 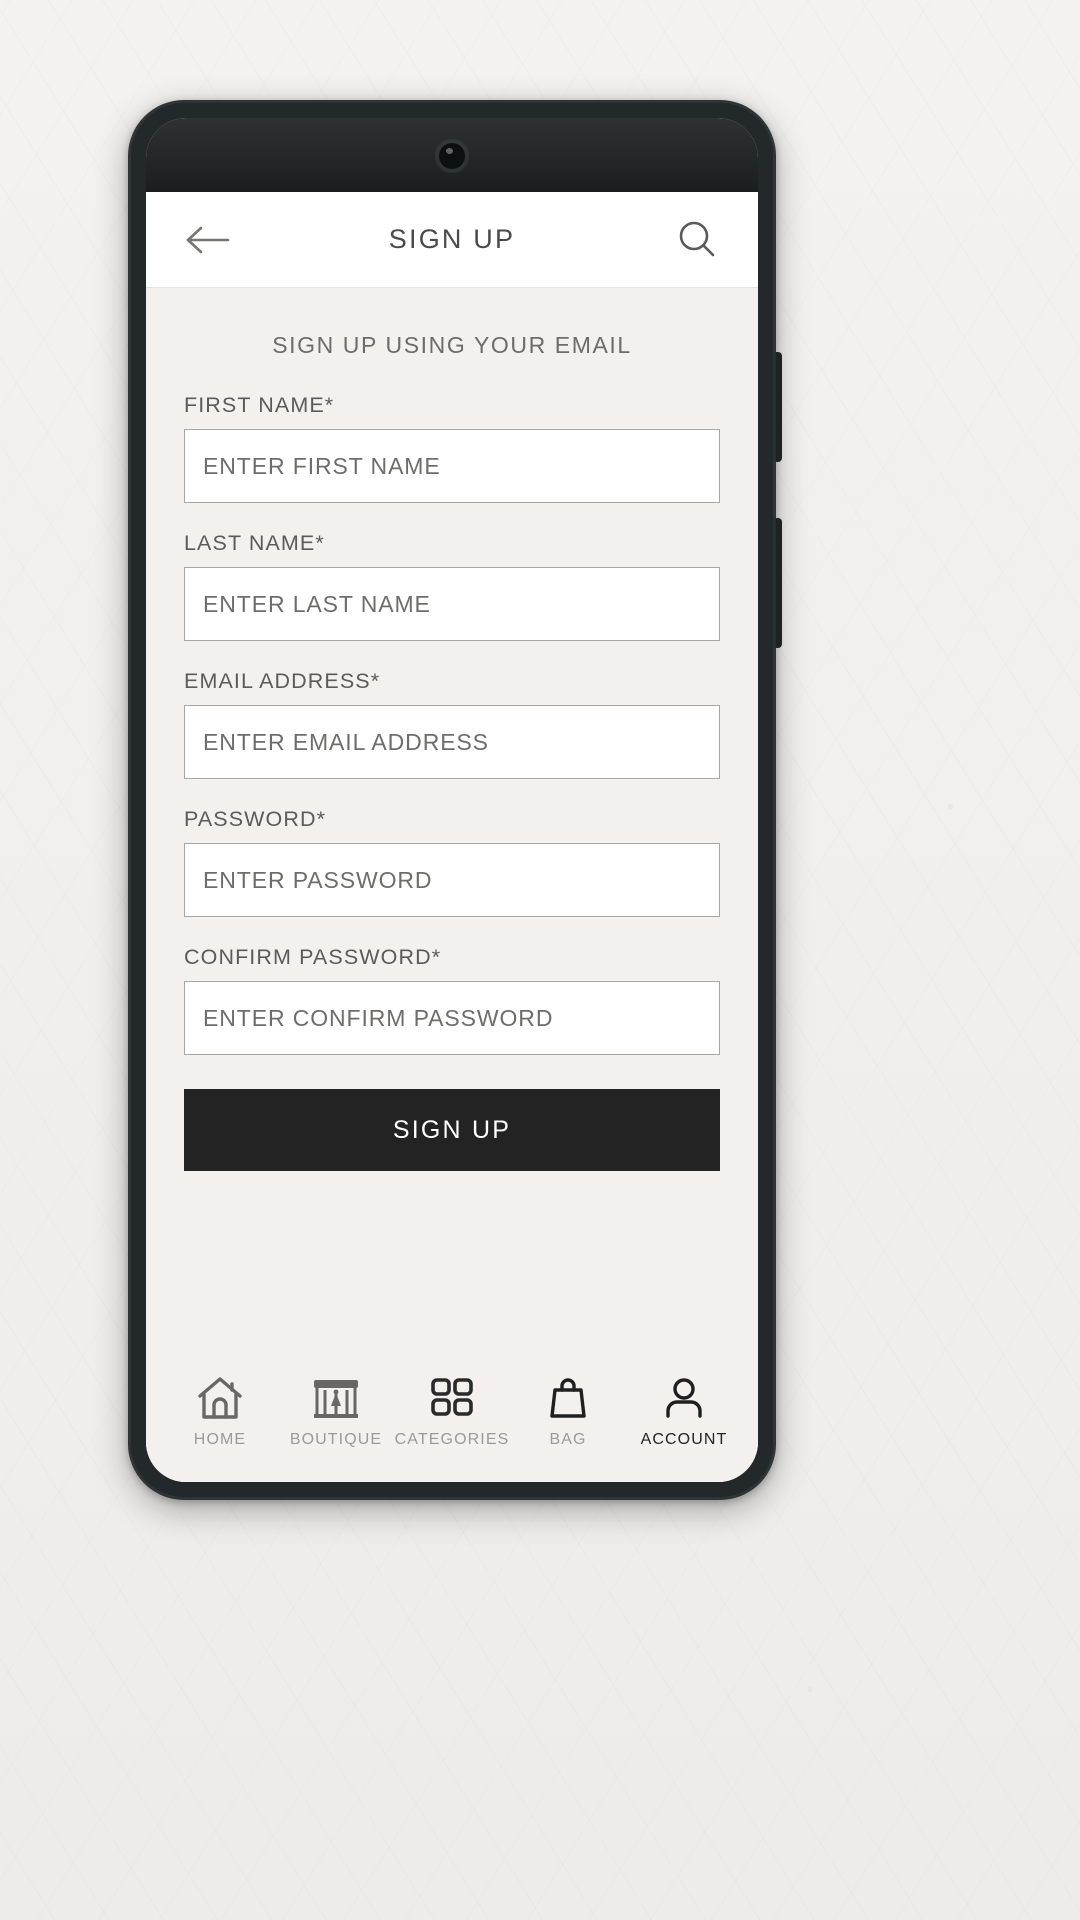 I want to click on password-input, so click(x=452, y=880).